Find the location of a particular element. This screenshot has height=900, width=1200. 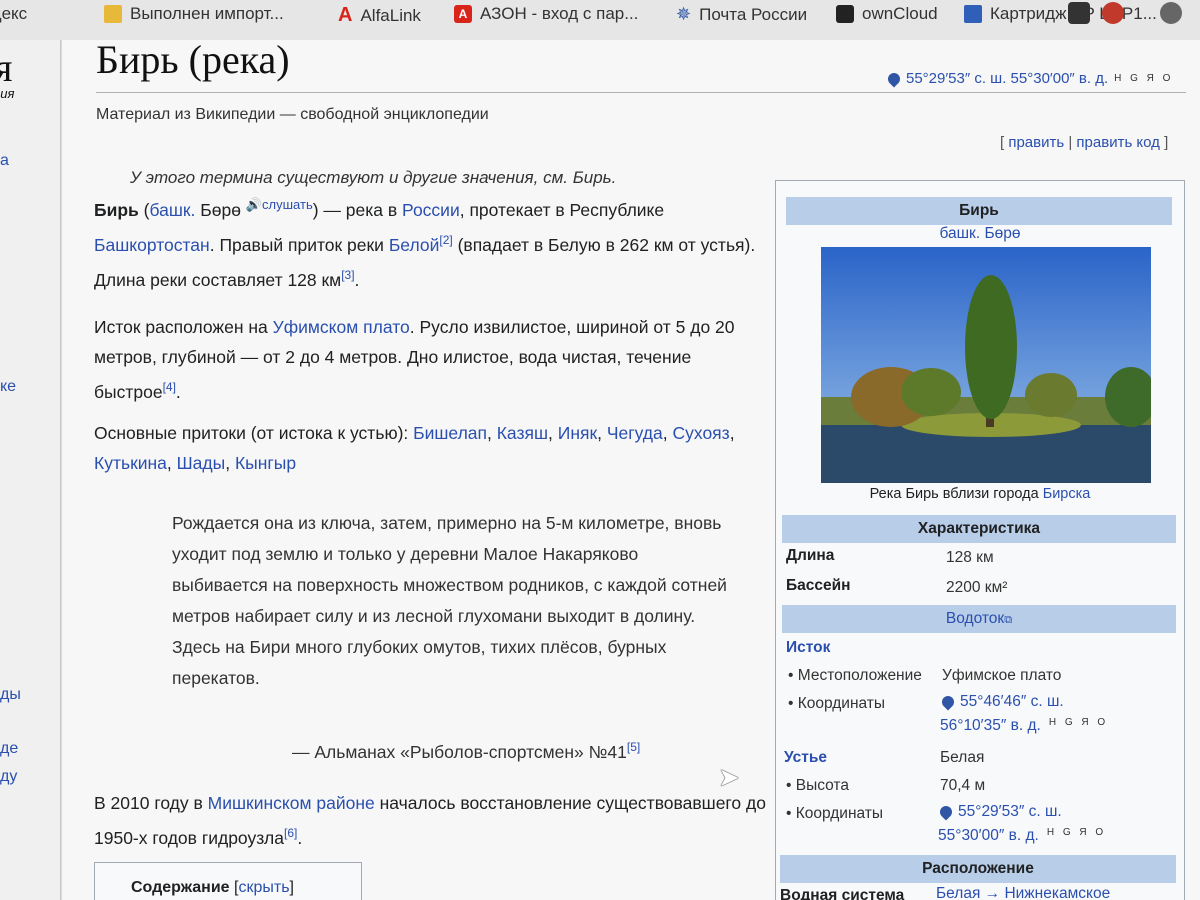

external-link-icon: ⧉ is located at coordinates (1008, 620).